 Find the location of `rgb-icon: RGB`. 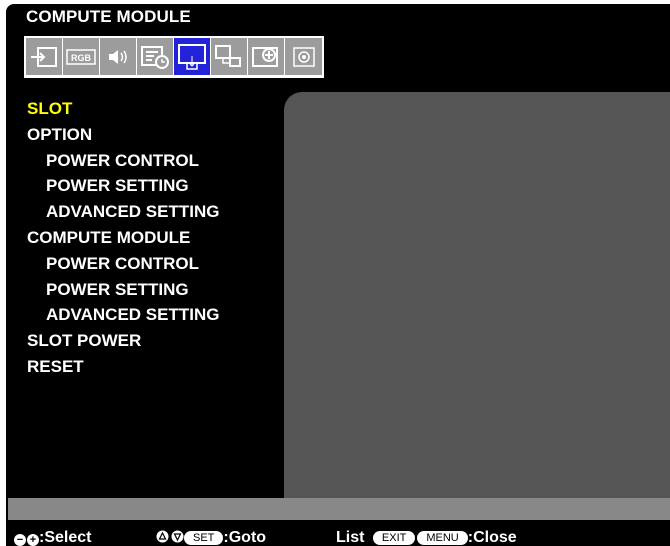

rgb-icon: RGB is located at coordinates (81, 56).